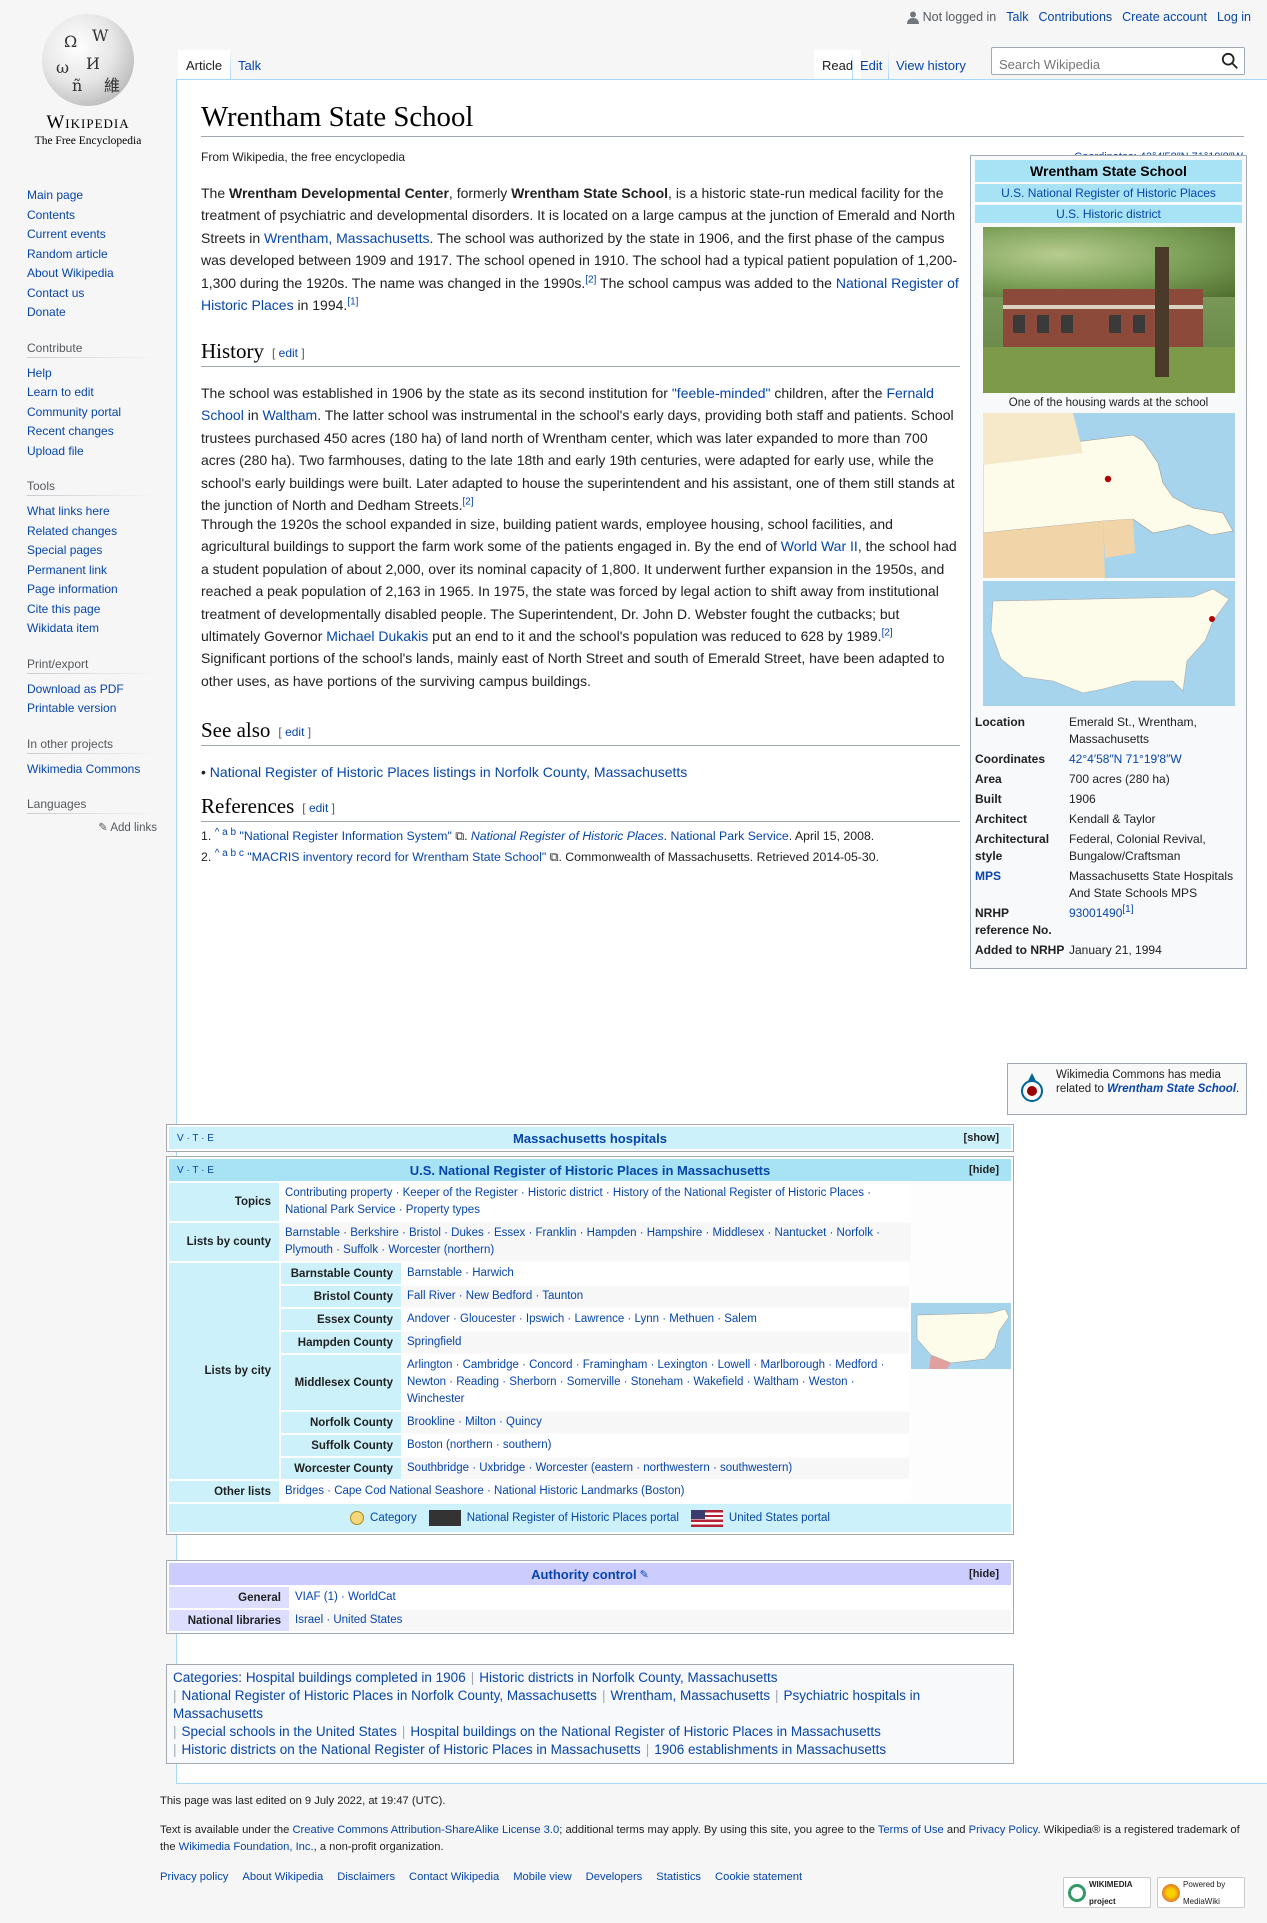 This screenshot has width=1267, height=1923. I want to click on usa-locator-map, so click(1108, 643).